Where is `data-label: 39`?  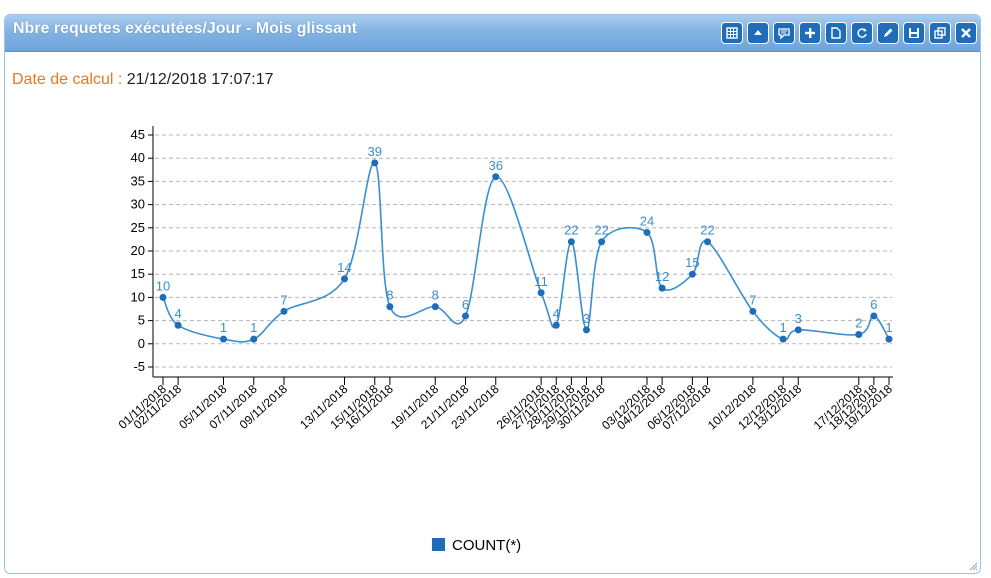
data-label: 39 is located at coordinates (375, 151).